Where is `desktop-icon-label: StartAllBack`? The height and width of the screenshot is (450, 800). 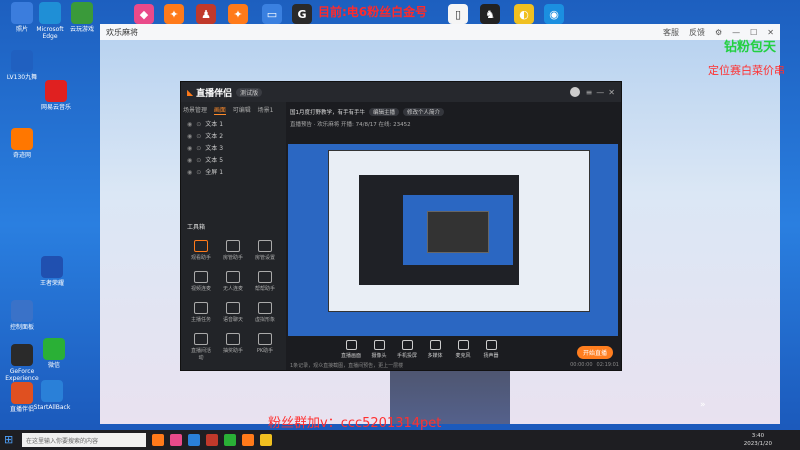
desktop-icon-label: StartAllBack is located at coordinates (52, 407).